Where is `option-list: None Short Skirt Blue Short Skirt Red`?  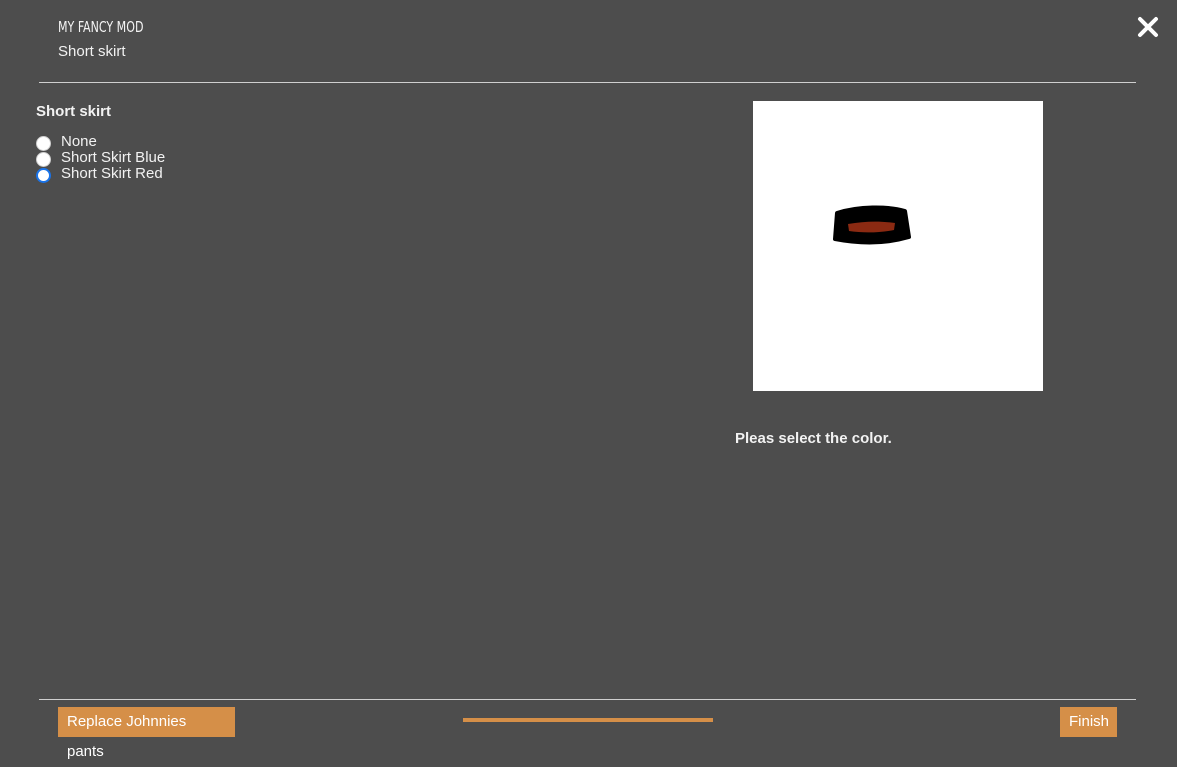
option-list: None Short Skirt Blue Short Skirt Red is located at coordinates (101, 157).